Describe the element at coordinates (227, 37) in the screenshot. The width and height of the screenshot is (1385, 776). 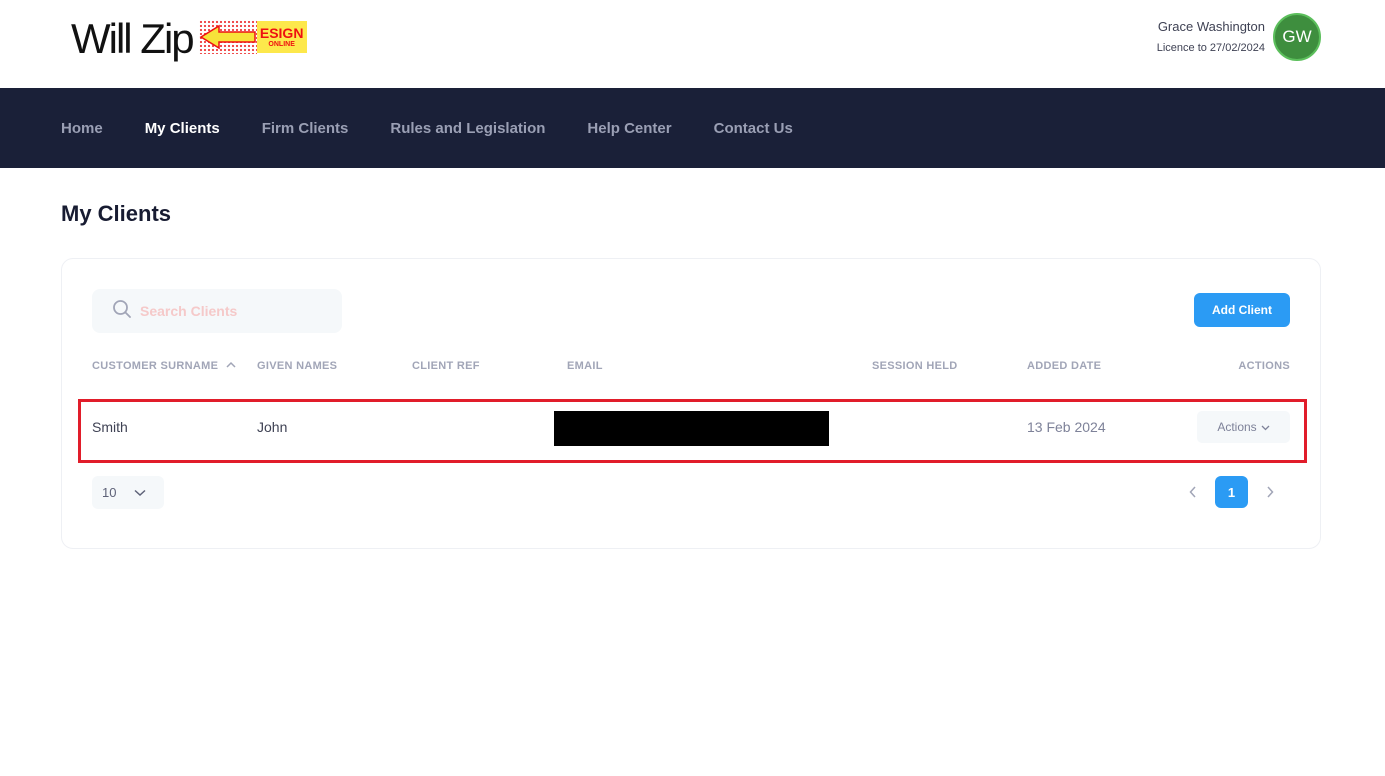
I see `arrow-left-icon` at that location.